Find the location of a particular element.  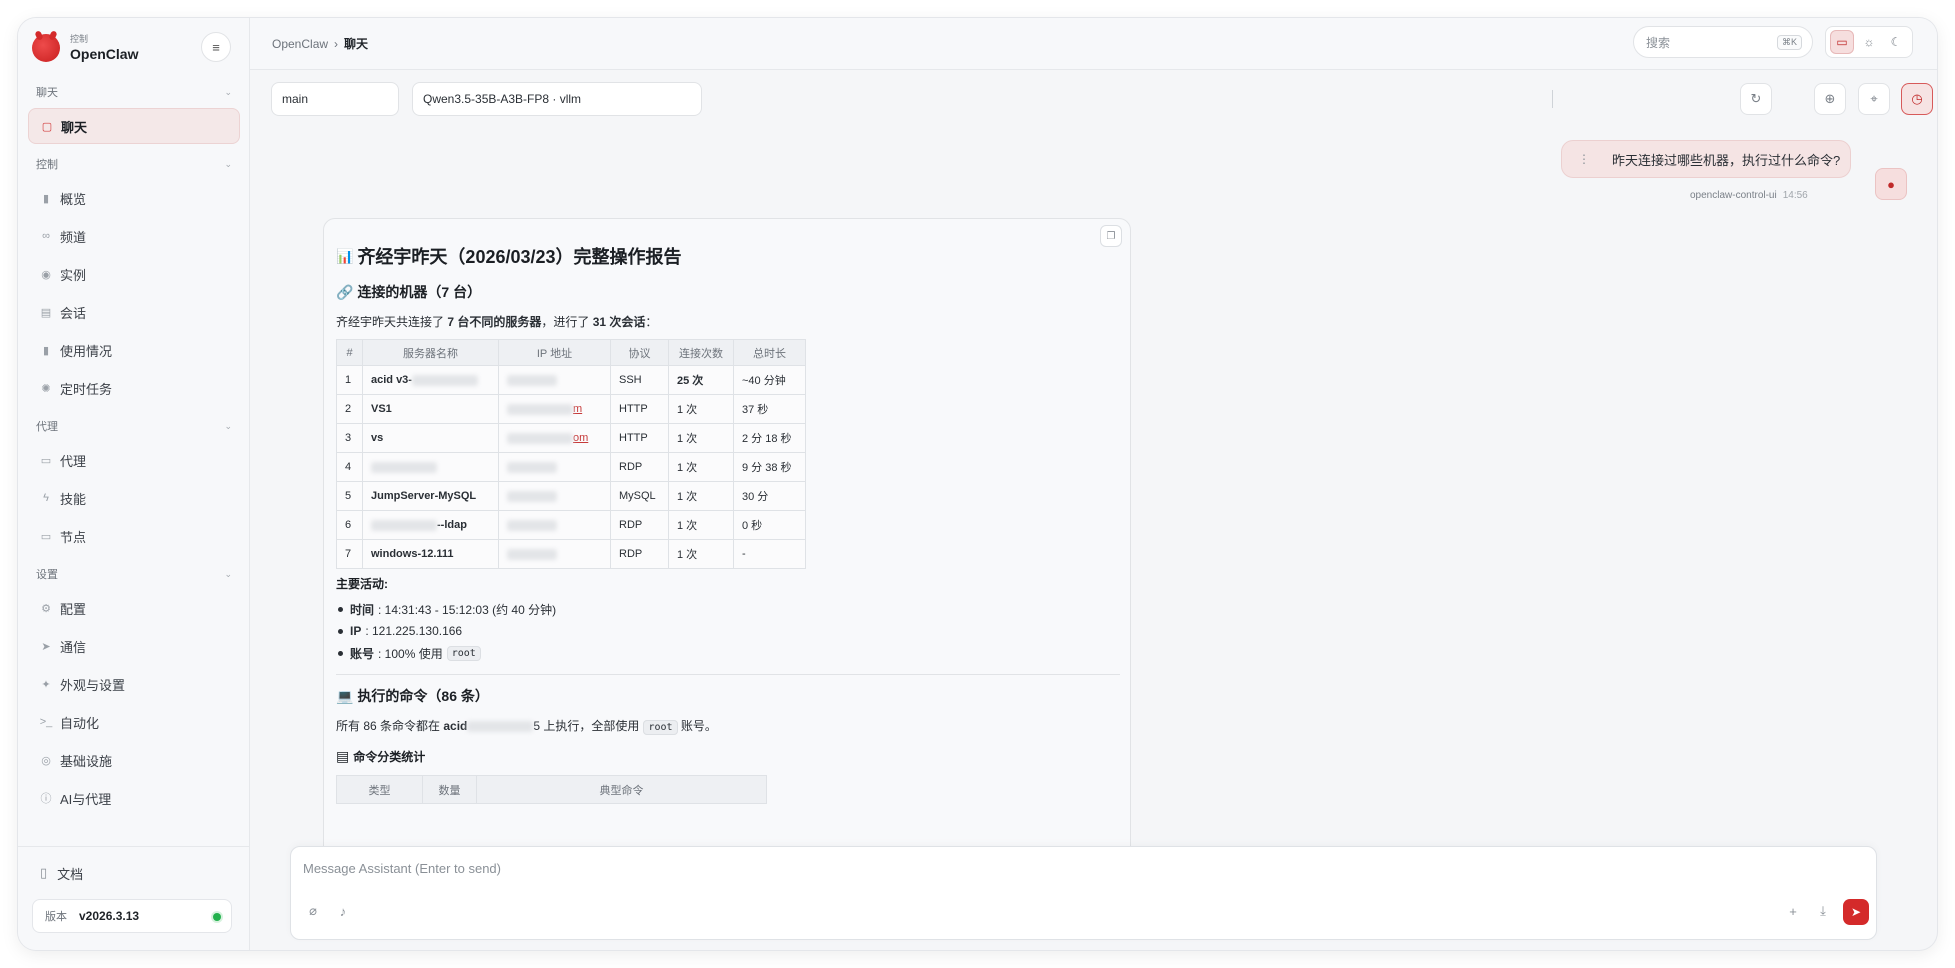

table-header: 总时长 is located at coordinates (769, 352).